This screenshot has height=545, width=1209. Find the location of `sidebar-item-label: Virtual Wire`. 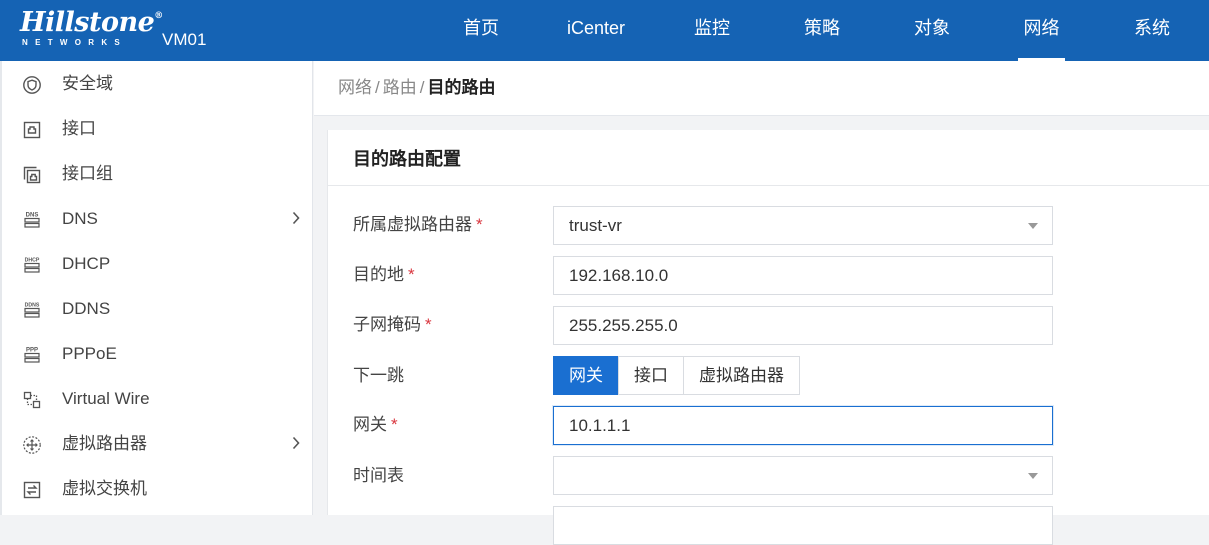

sidebar-item-label: Virtual Wire is located at coordinates (106, 398).